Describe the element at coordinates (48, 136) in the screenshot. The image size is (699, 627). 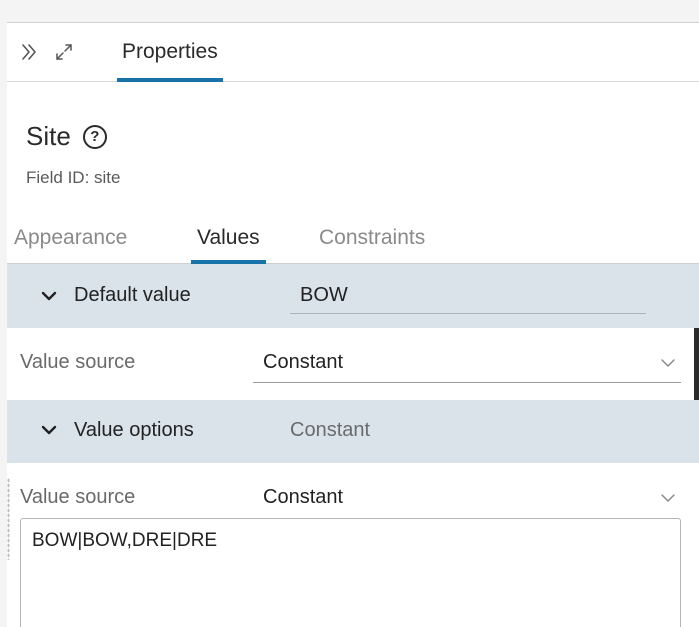
I see `field-title-text: Site` at that location.